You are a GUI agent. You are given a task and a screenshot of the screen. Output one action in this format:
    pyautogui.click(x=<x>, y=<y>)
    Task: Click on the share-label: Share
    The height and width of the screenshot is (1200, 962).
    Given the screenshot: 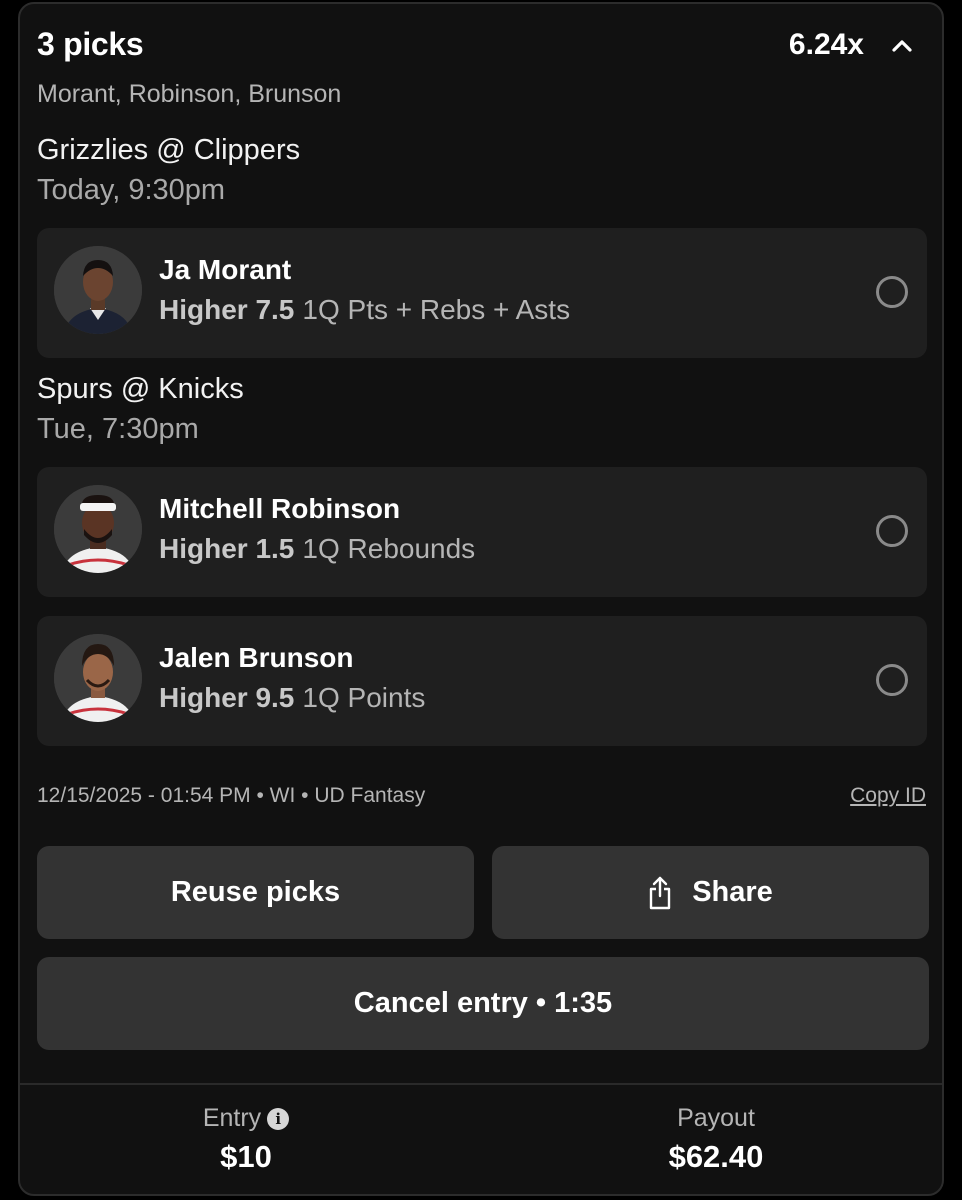 What is the action you would take?
    pyautogui.click(x=732, y=892)
    